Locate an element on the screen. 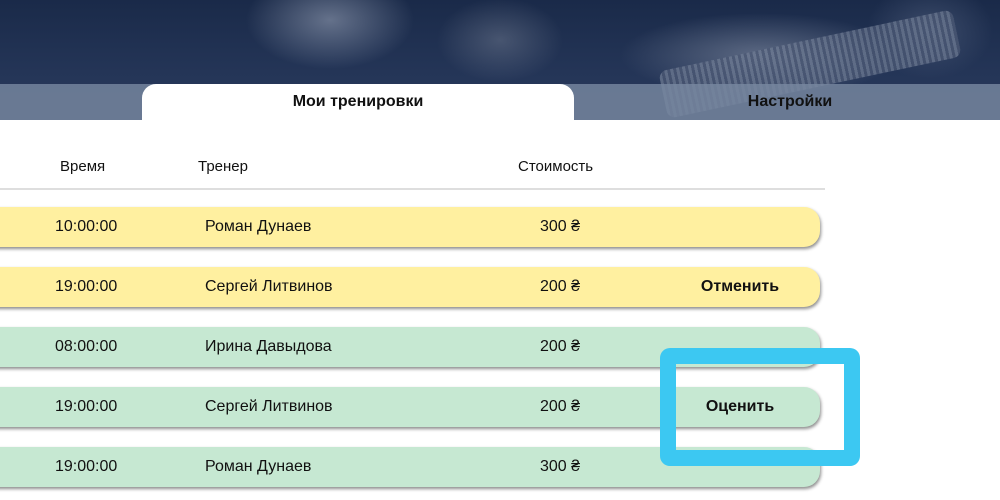 The width and height of the screenshot is (1000, 500). table-header: Время Тренер Стоимость is located at coordinates (412, 170).